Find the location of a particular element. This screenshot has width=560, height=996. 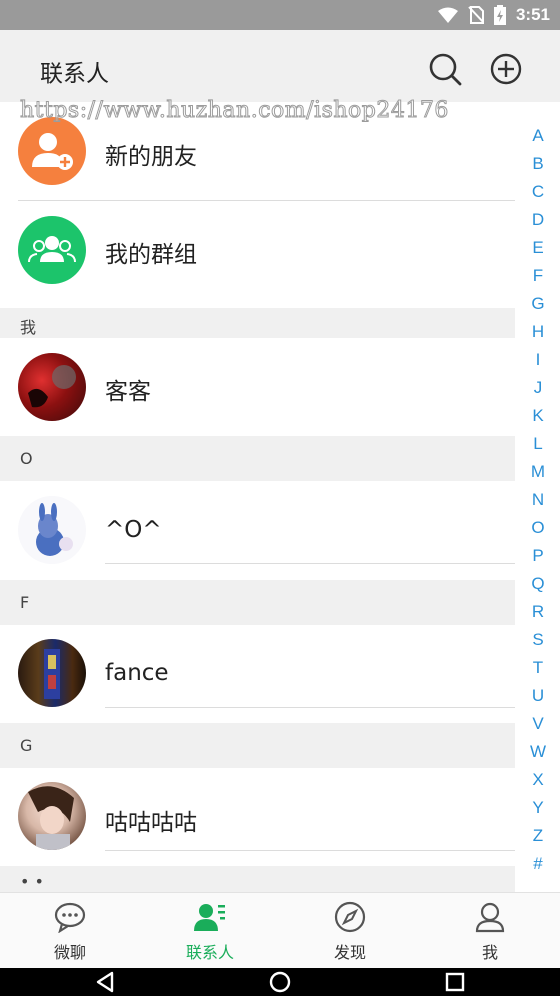

tab-label: 我 is located at coordinates (489, 952).